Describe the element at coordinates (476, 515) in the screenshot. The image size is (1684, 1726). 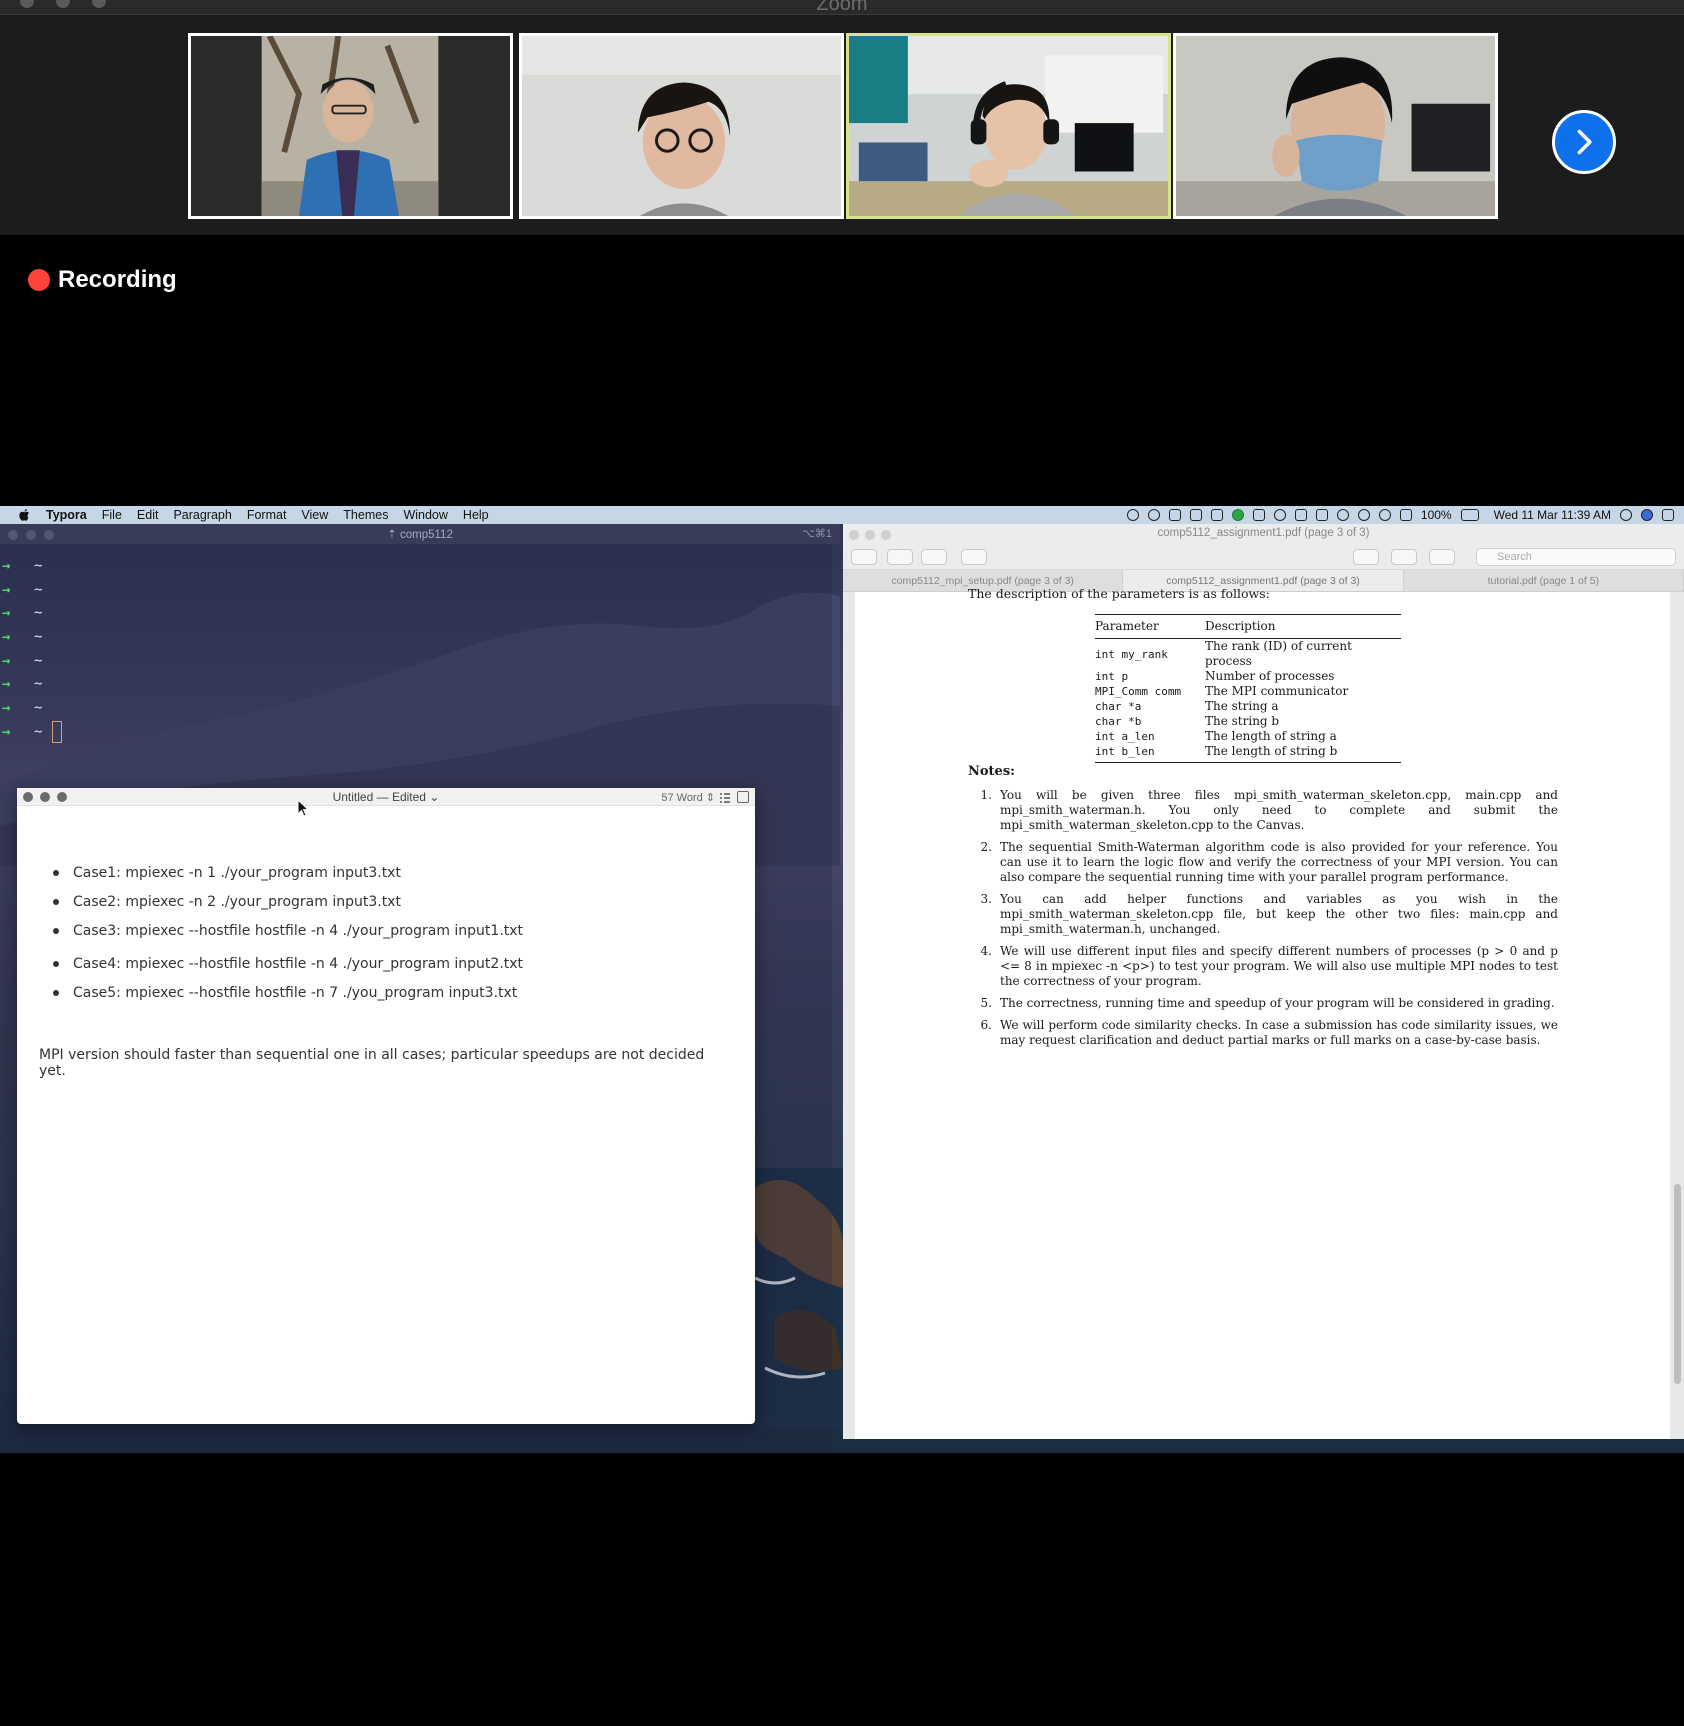
I see `menu-help: Help` at that location.